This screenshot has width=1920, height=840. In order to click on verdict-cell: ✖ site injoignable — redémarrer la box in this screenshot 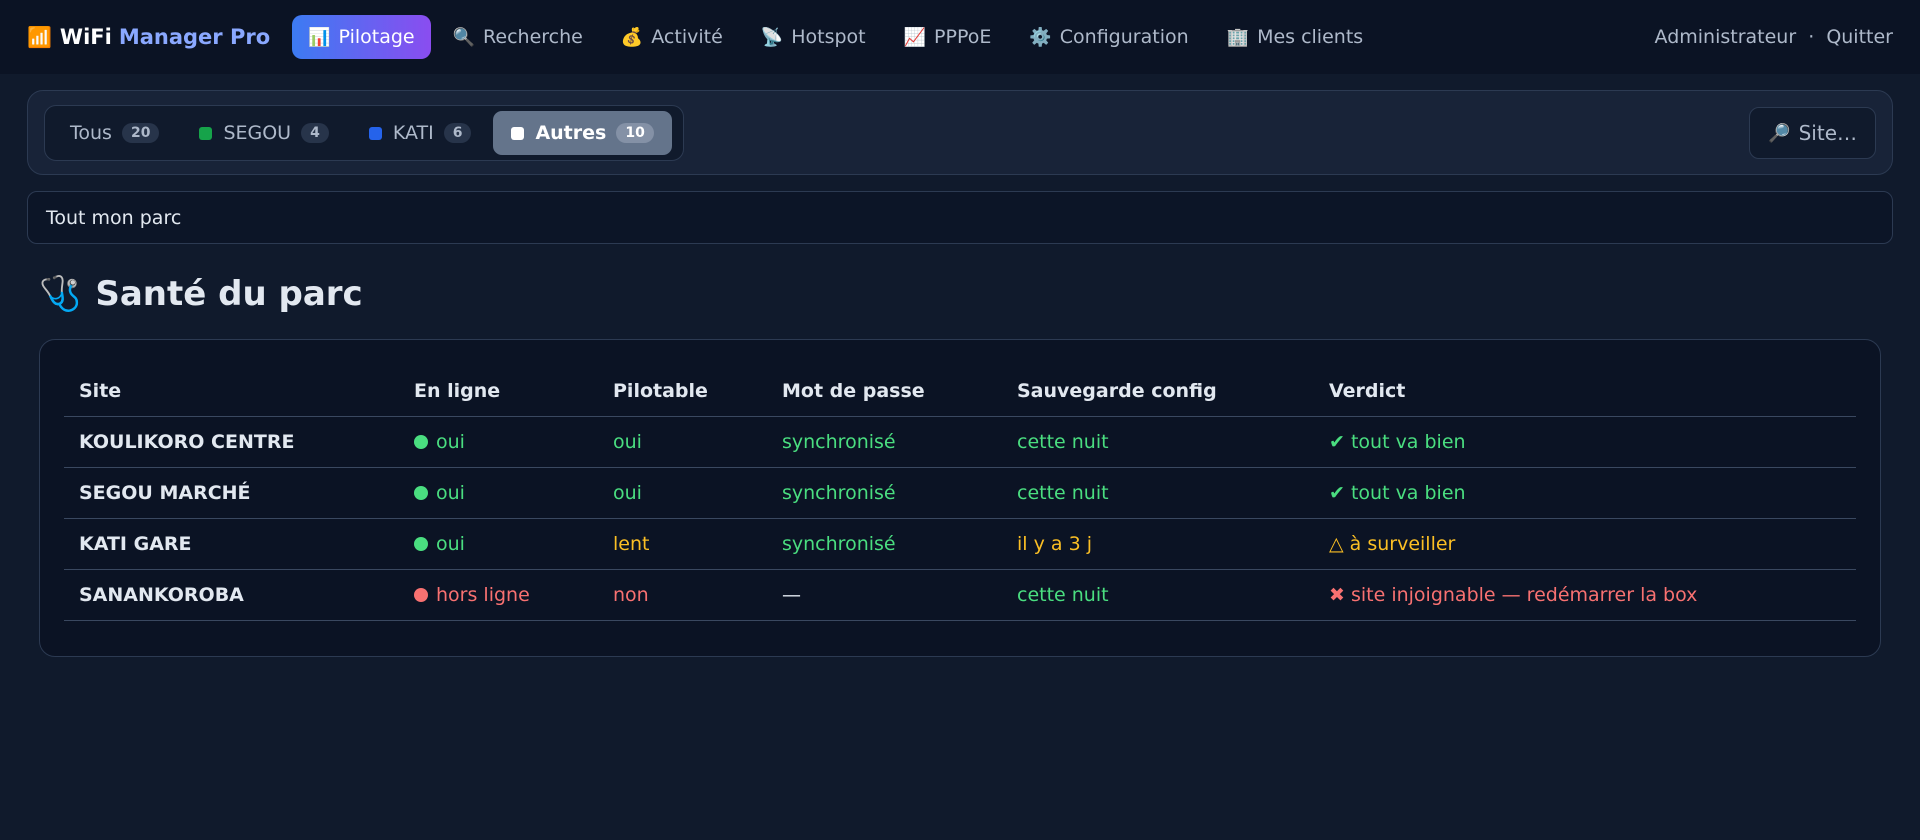, I will do `click(1585, 595)`.